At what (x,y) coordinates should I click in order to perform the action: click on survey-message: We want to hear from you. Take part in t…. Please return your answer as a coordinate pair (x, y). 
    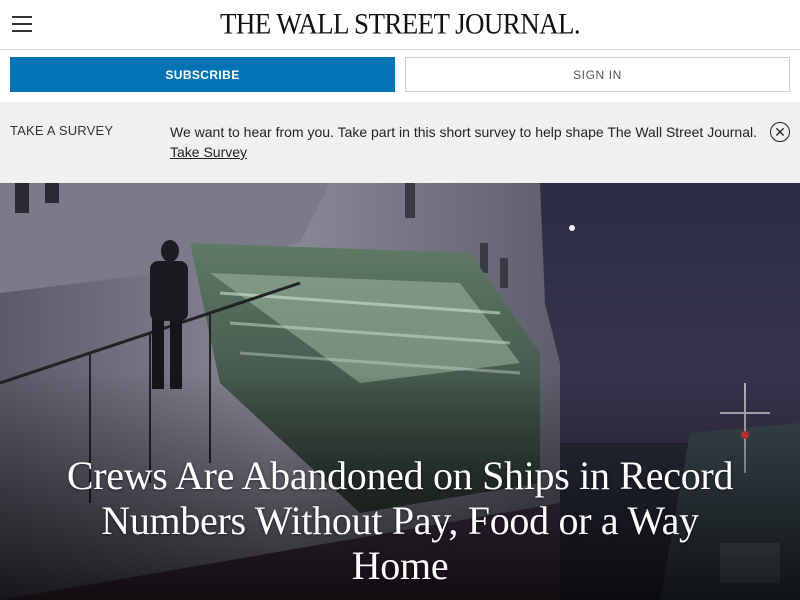
    Looking at the image, I should click on (463, 132).